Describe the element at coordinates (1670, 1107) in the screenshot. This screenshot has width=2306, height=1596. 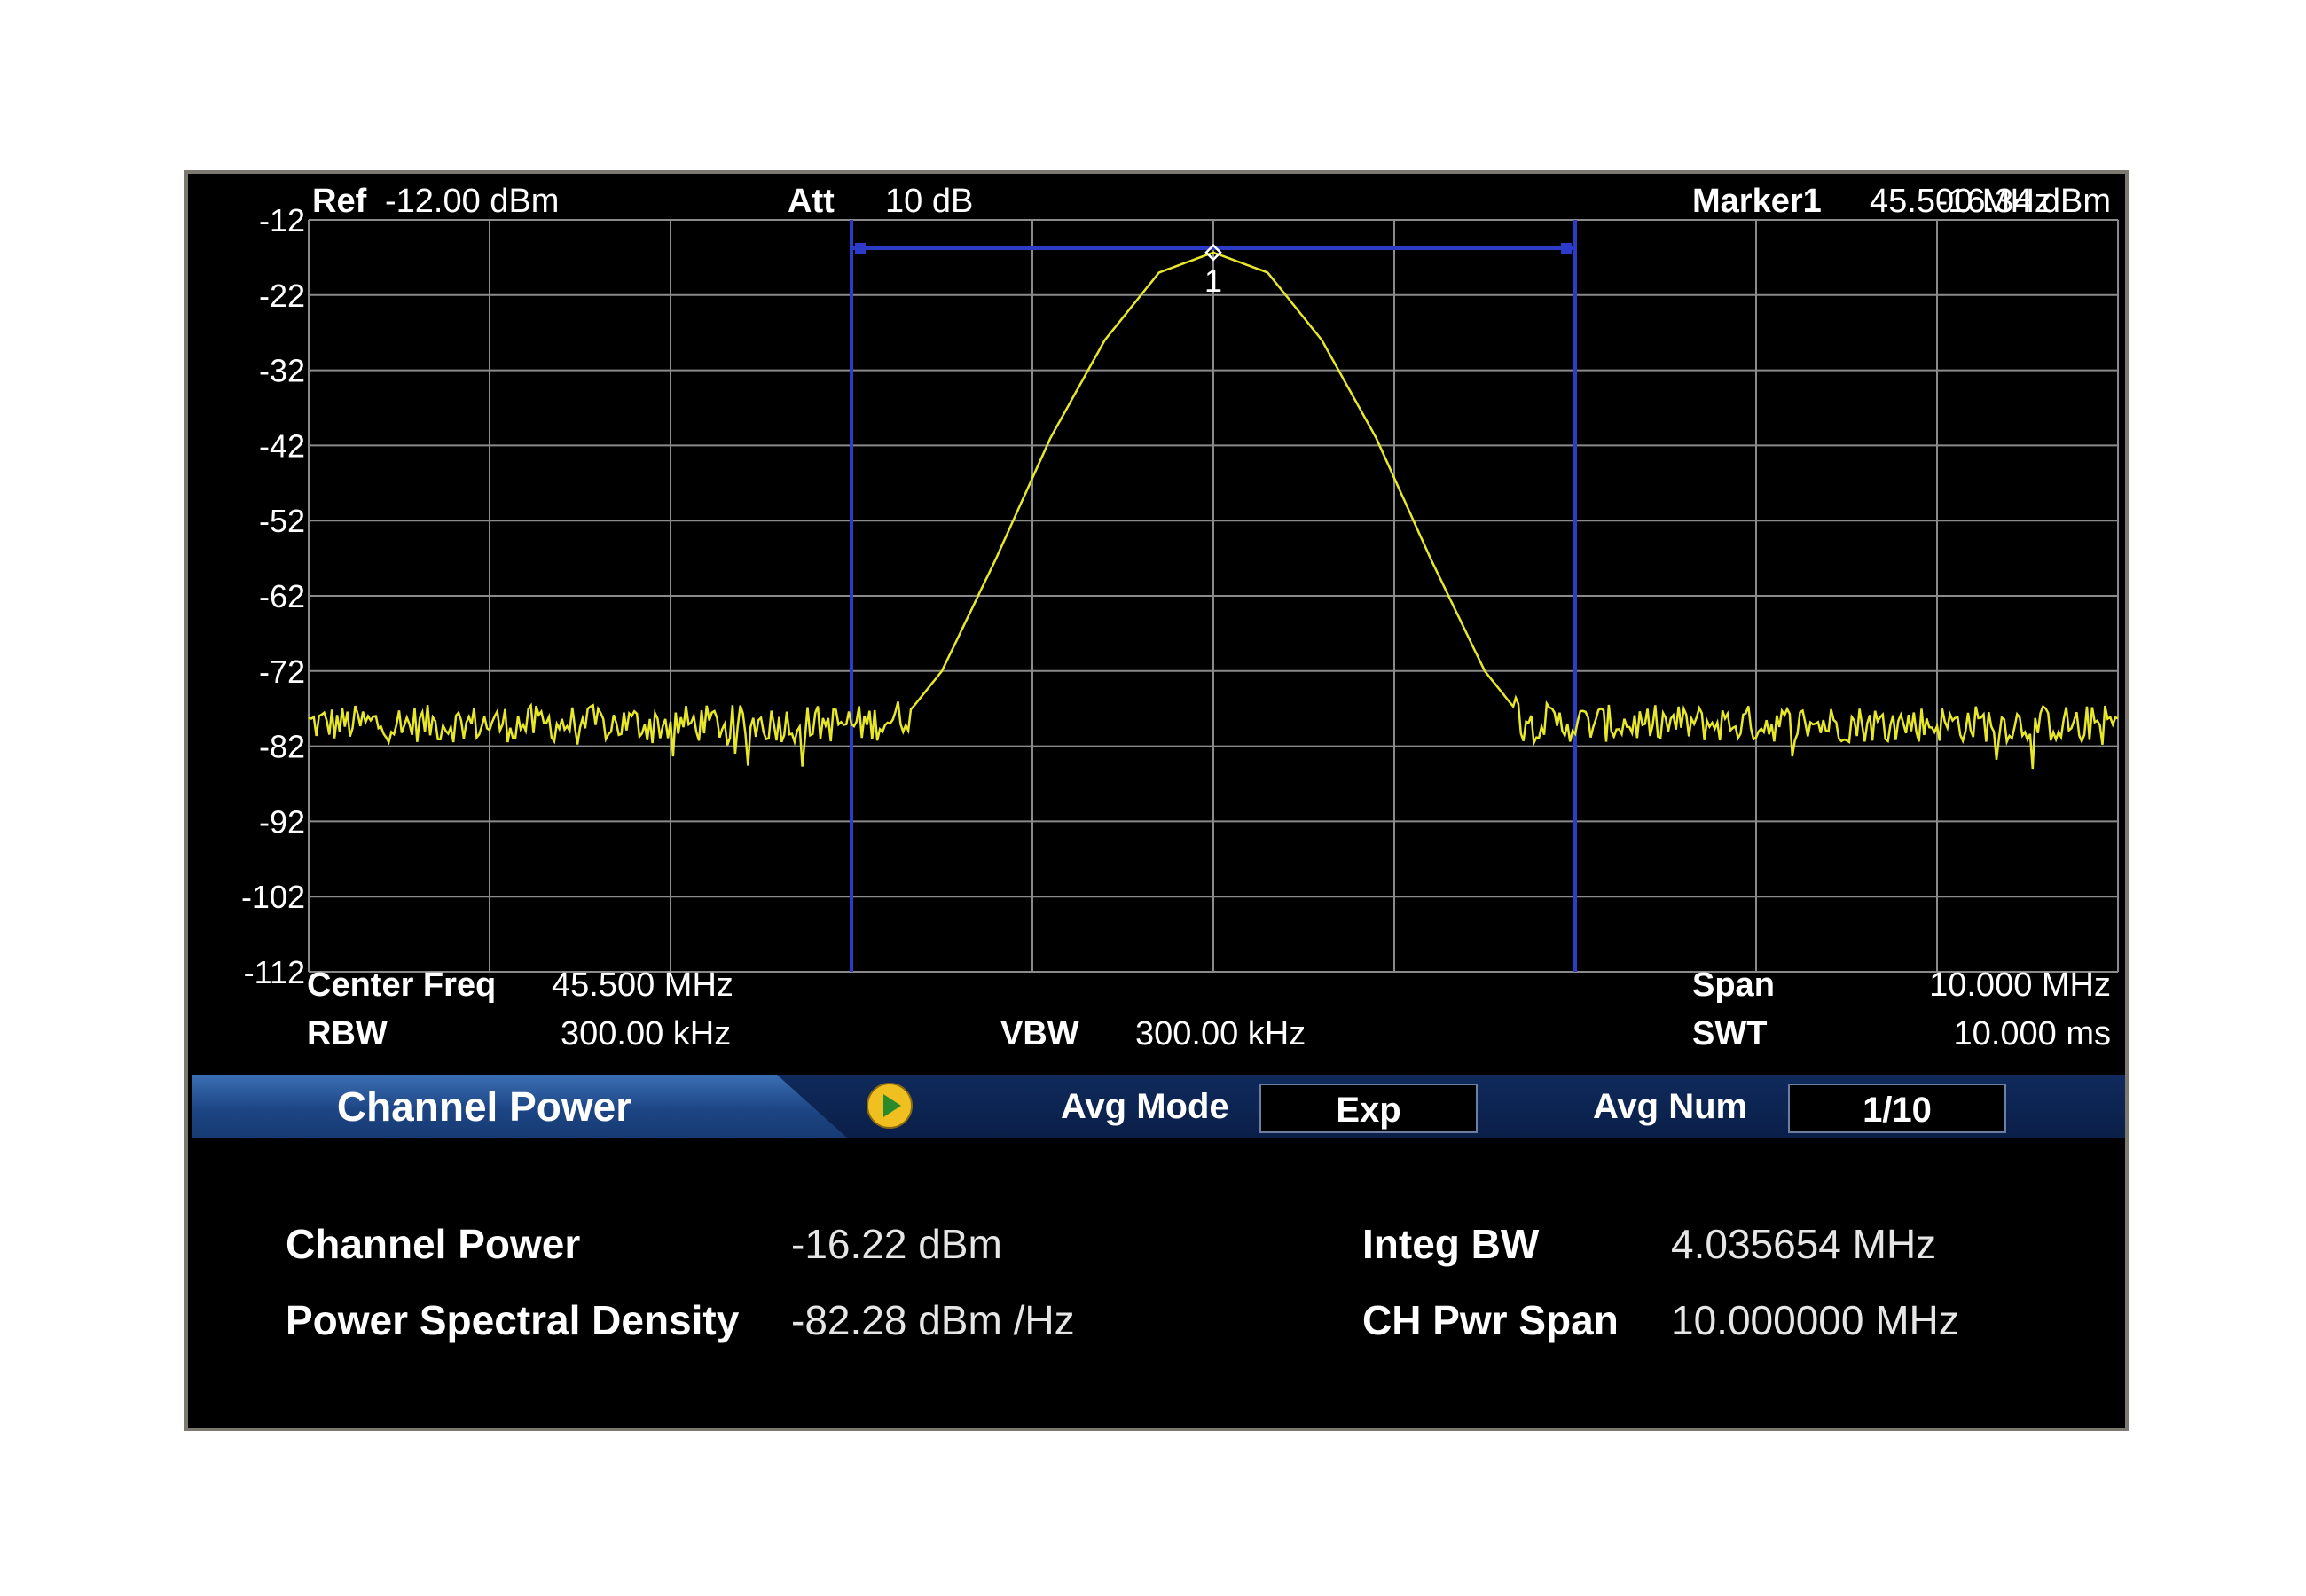
I see `avg-num-label: Avg Num` at that location.